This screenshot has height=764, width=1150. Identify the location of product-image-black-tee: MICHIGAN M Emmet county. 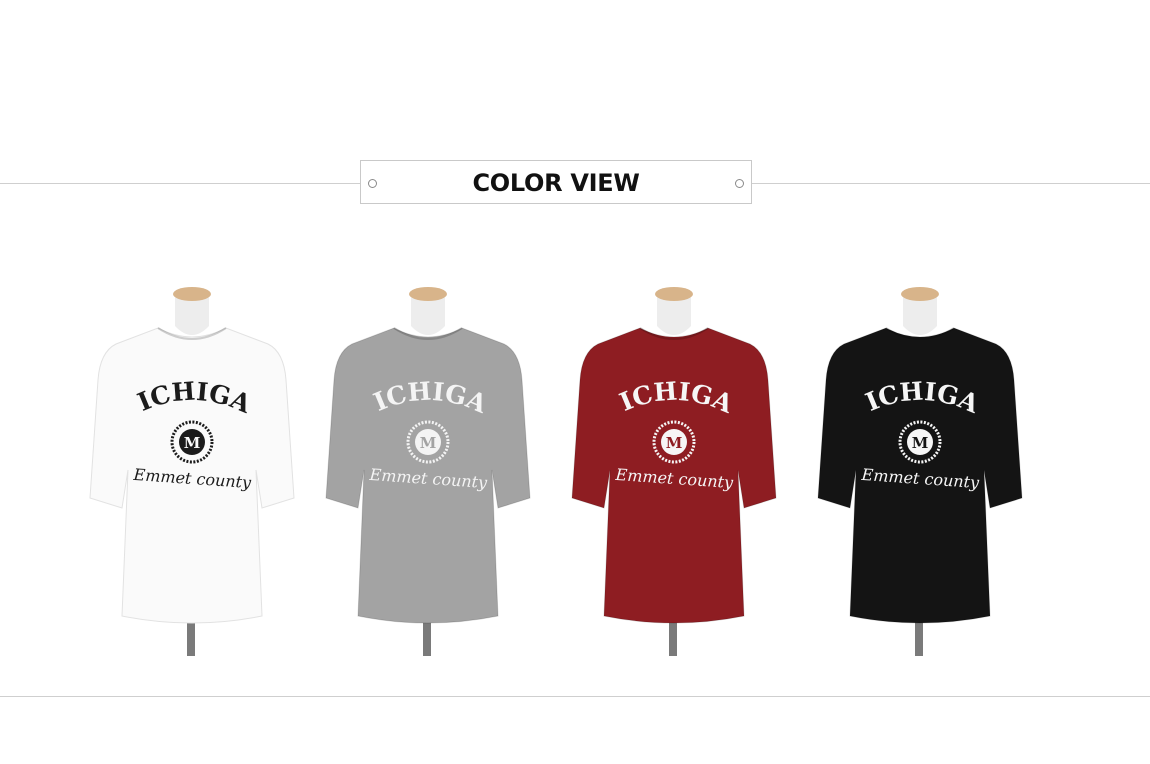
(913, 453).